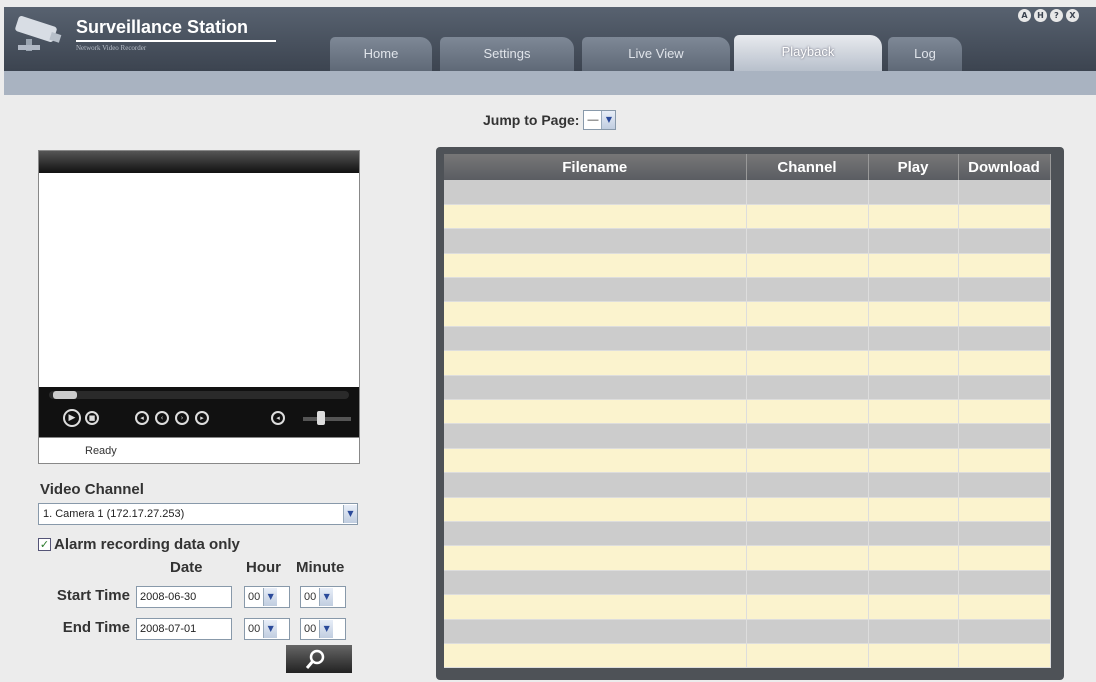 The width and height of the screenshot is (1096, 682). I want to click on start-hour-select: 00 ▼, so click(267, 597).